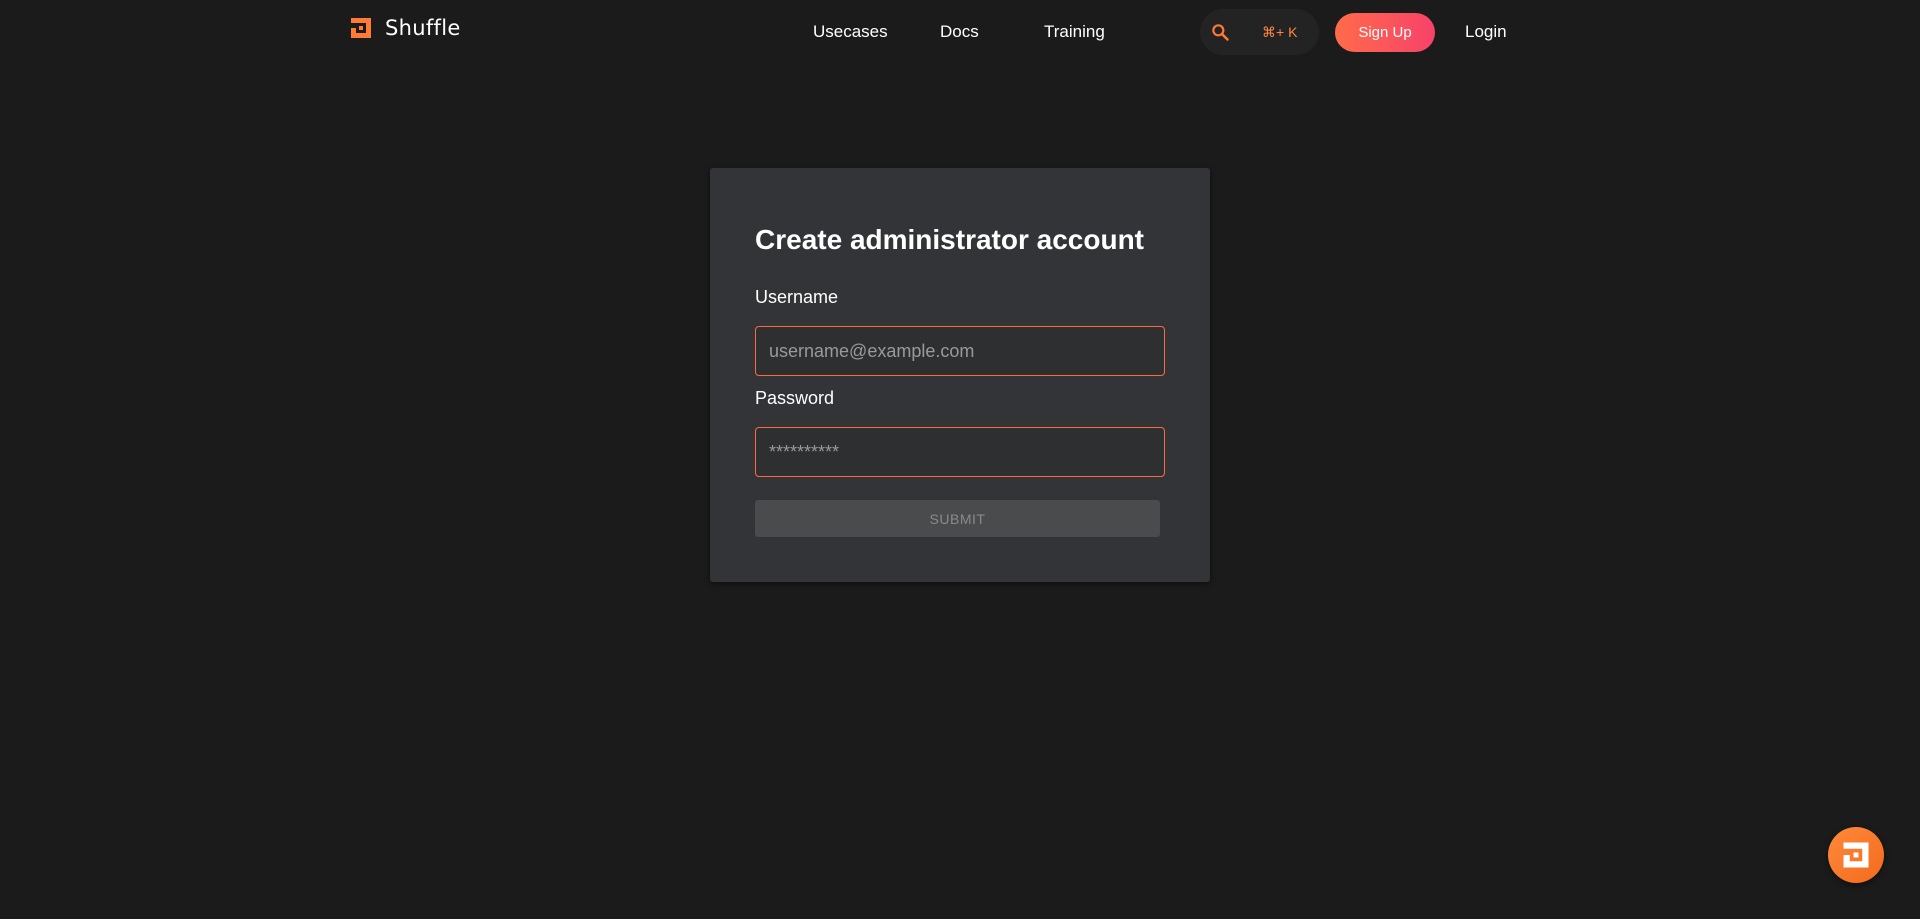  I want to click on brand-name: Shuffle, so click(423, 28).